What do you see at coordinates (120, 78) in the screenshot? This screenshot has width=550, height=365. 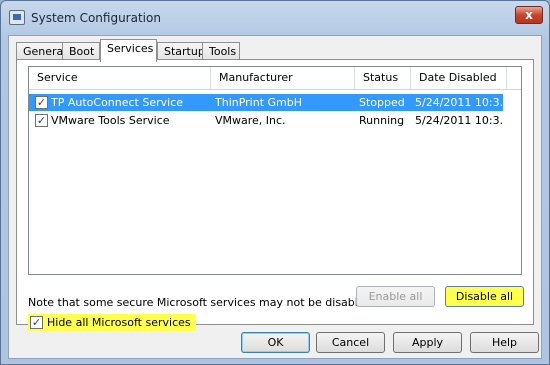 I see `column-header-service: Service` at bounding box center [120, 78].